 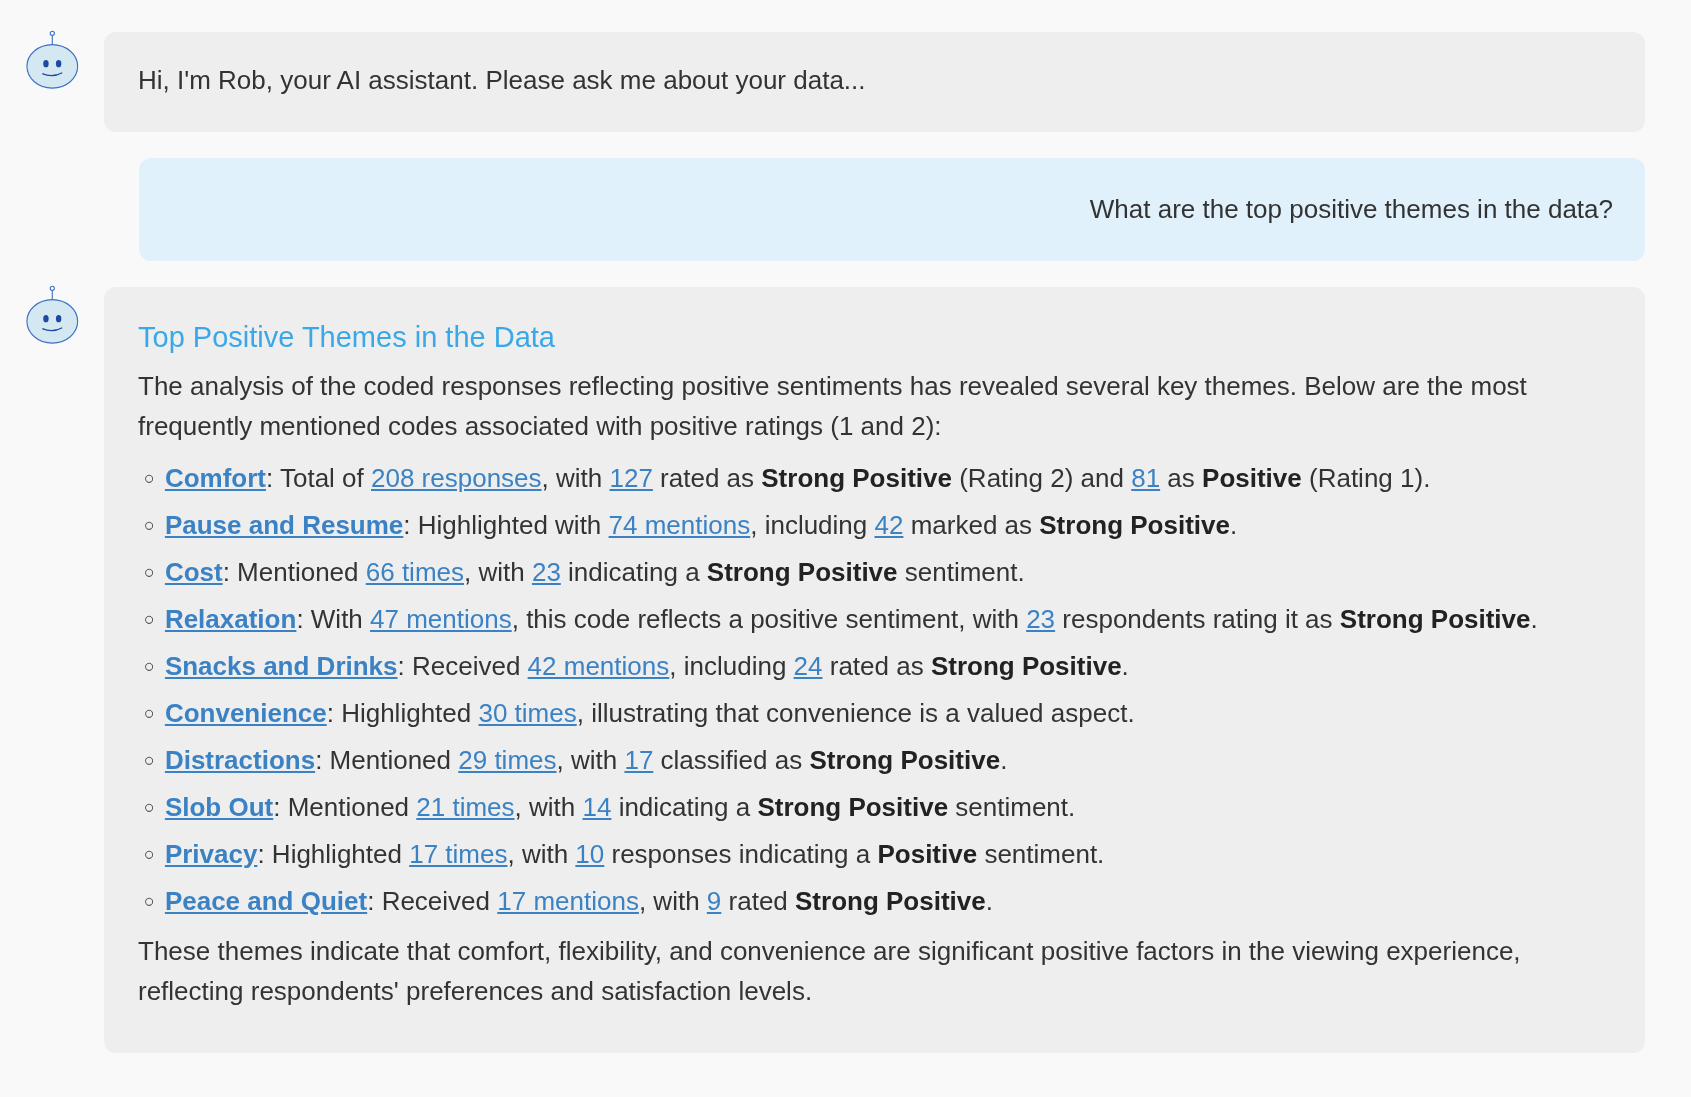 What do you see at coordinates (456, 478) in the screenshot?
I see `count-link: 208 responses` at bounding box center [456, 478].